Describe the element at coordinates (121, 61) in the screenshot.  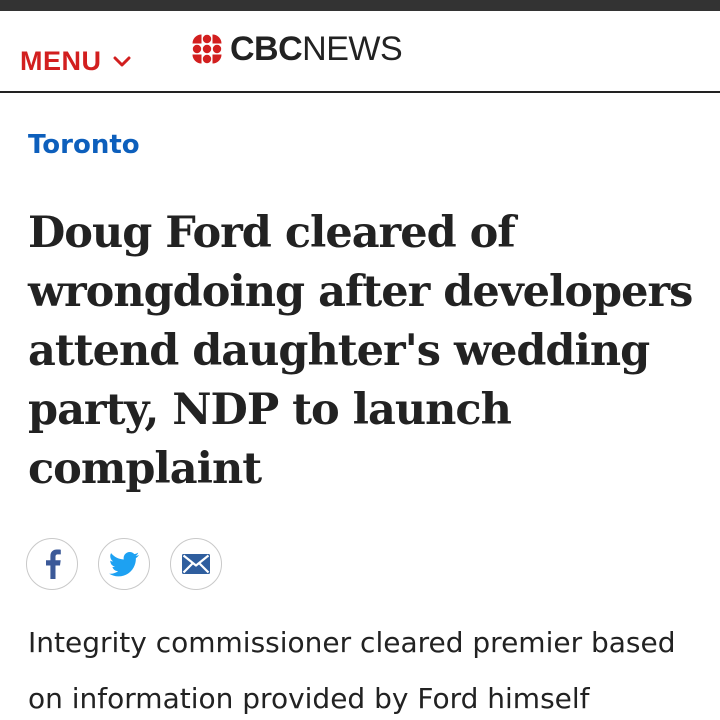
I see `chevron-down-icon` at that location.